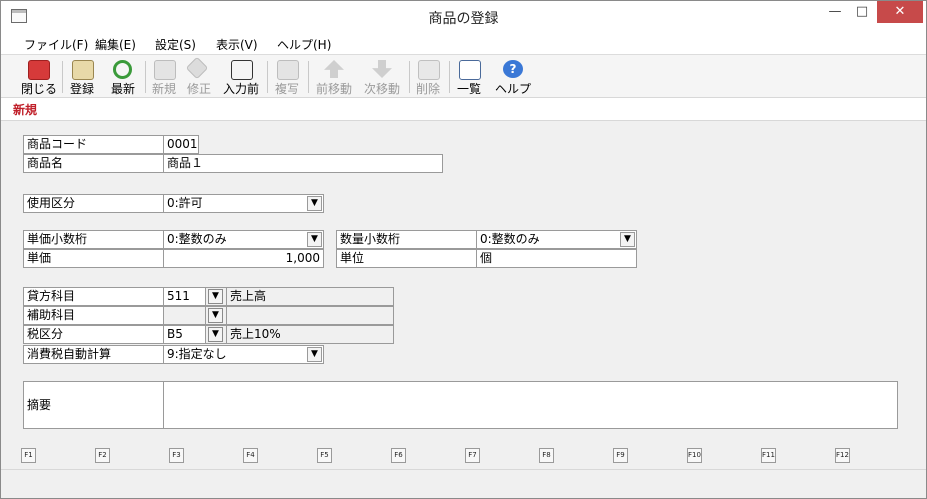  I want to click on close-button: 閉じる, so click(39, 77).